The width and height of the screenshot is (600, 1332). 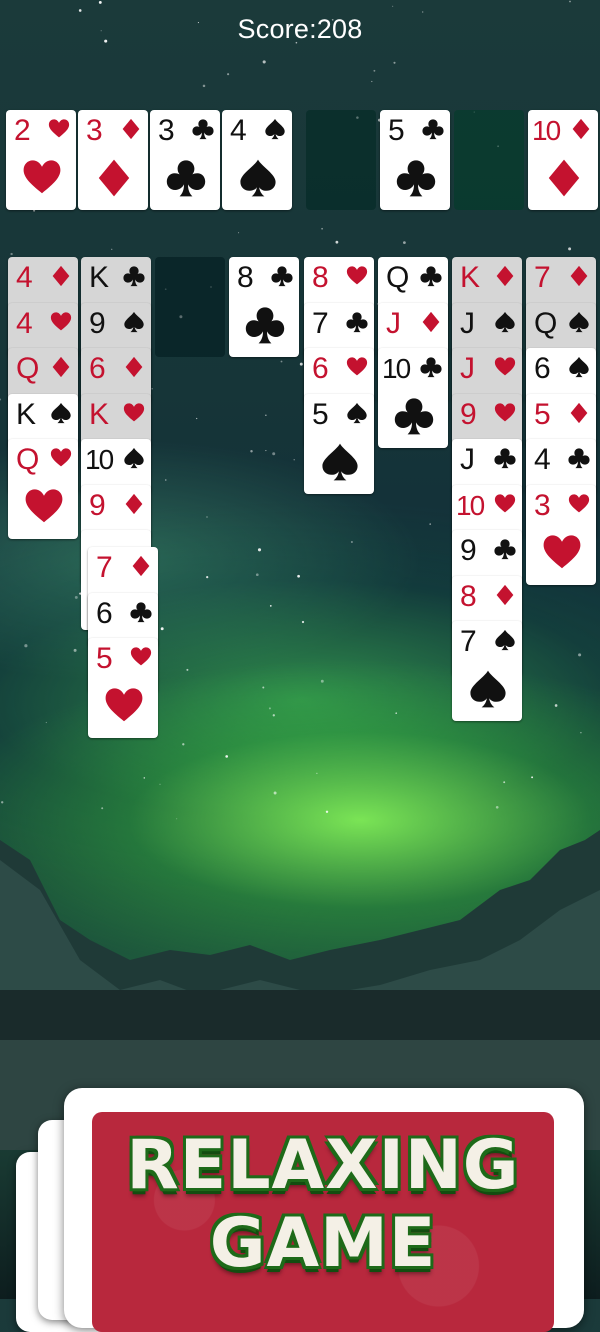 I want to click on promo-banner-face: RELAXING GAME, so click(x=323, y=1222).